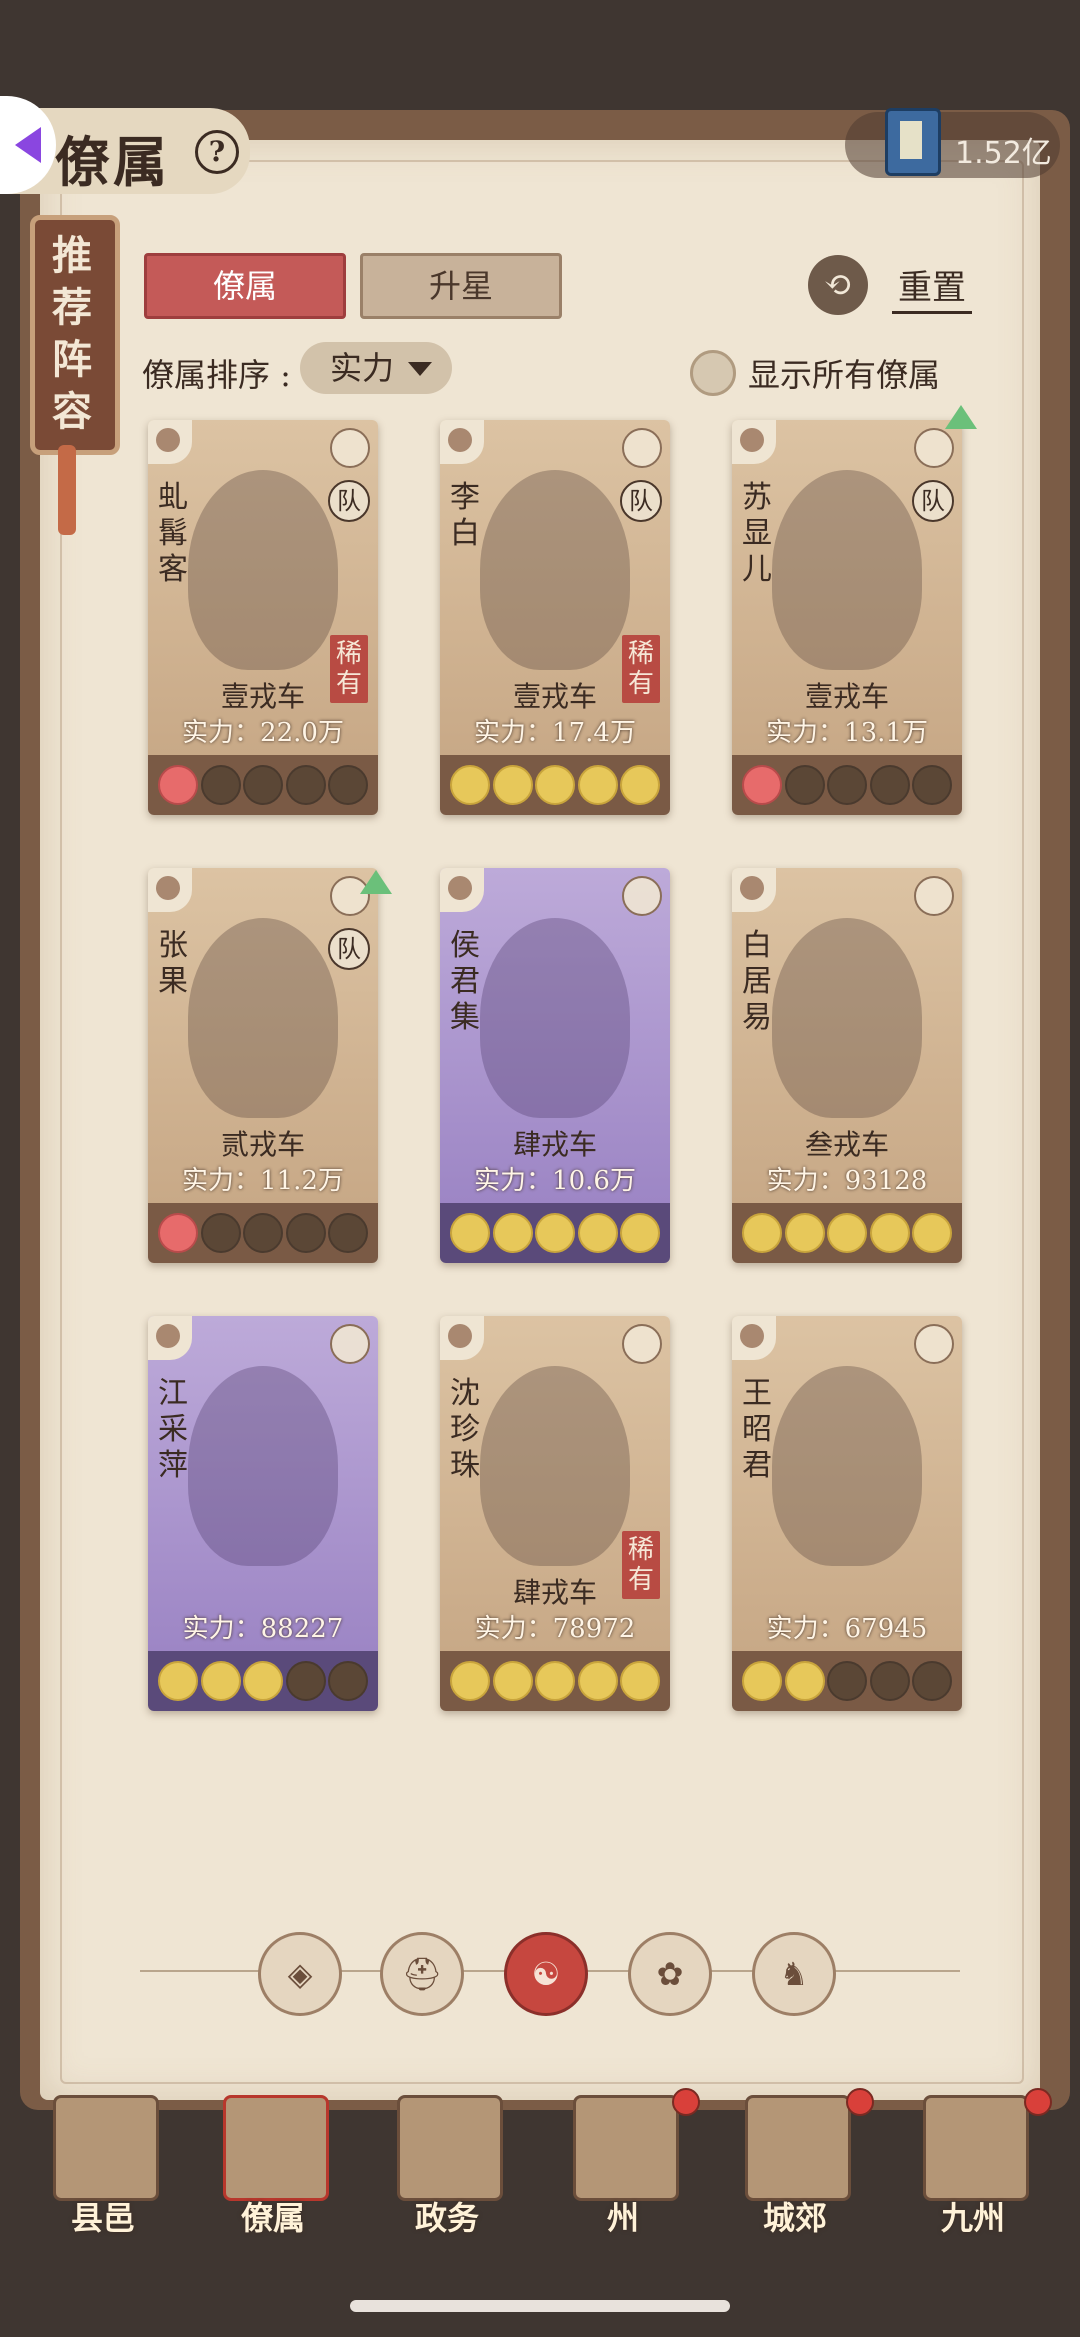 The image size is (1080, 2337). I want to click on card-name: 虬髯客, so click(173, 533).